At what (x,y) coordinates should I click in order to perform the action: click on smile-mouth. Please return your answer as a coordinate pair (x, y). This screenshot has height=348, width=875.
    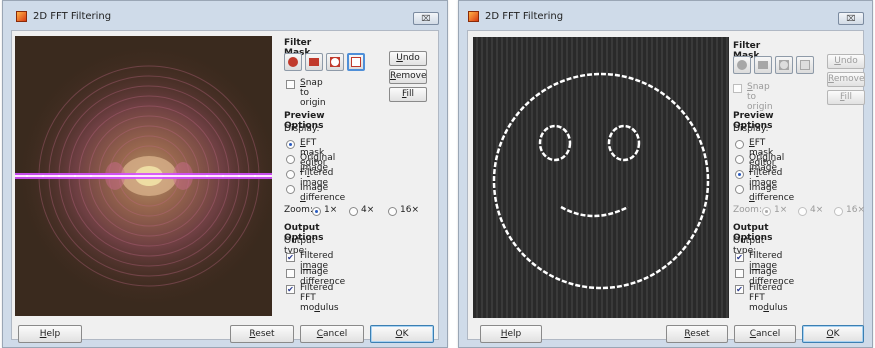
    Looking at the image, I should click on (594, 211).